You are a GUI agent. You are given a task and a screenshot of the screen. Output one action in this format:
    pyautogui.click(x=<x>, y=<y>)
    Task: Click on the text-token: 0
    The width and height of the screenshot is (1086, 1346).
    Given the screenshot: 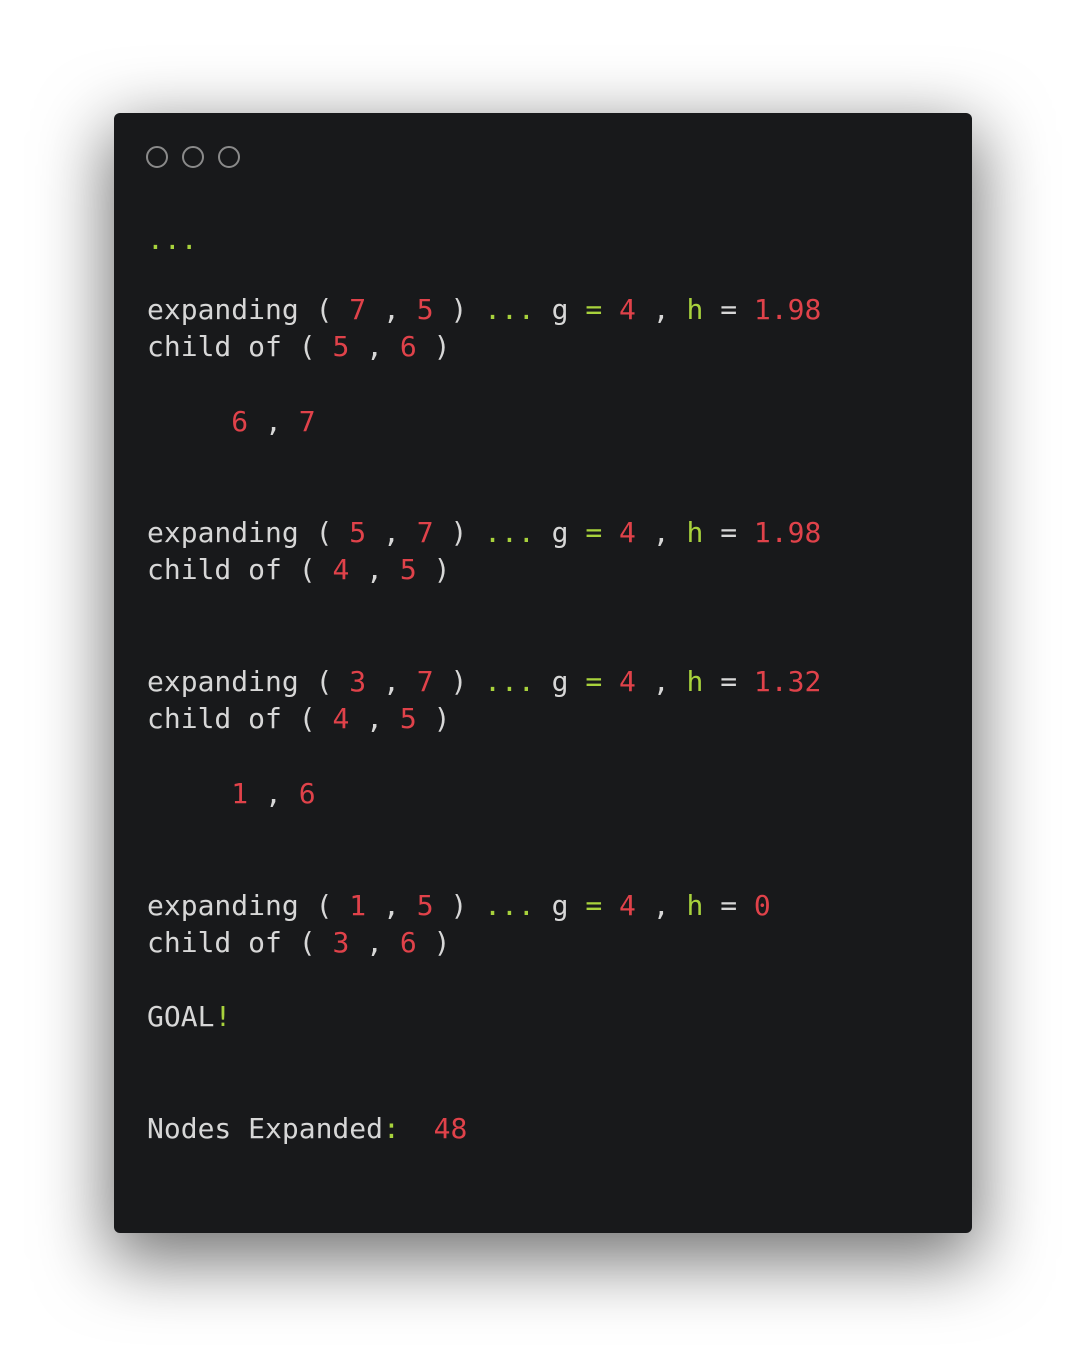 What is the action you would take?
    pyautogui.click(x=762, y=905)
    